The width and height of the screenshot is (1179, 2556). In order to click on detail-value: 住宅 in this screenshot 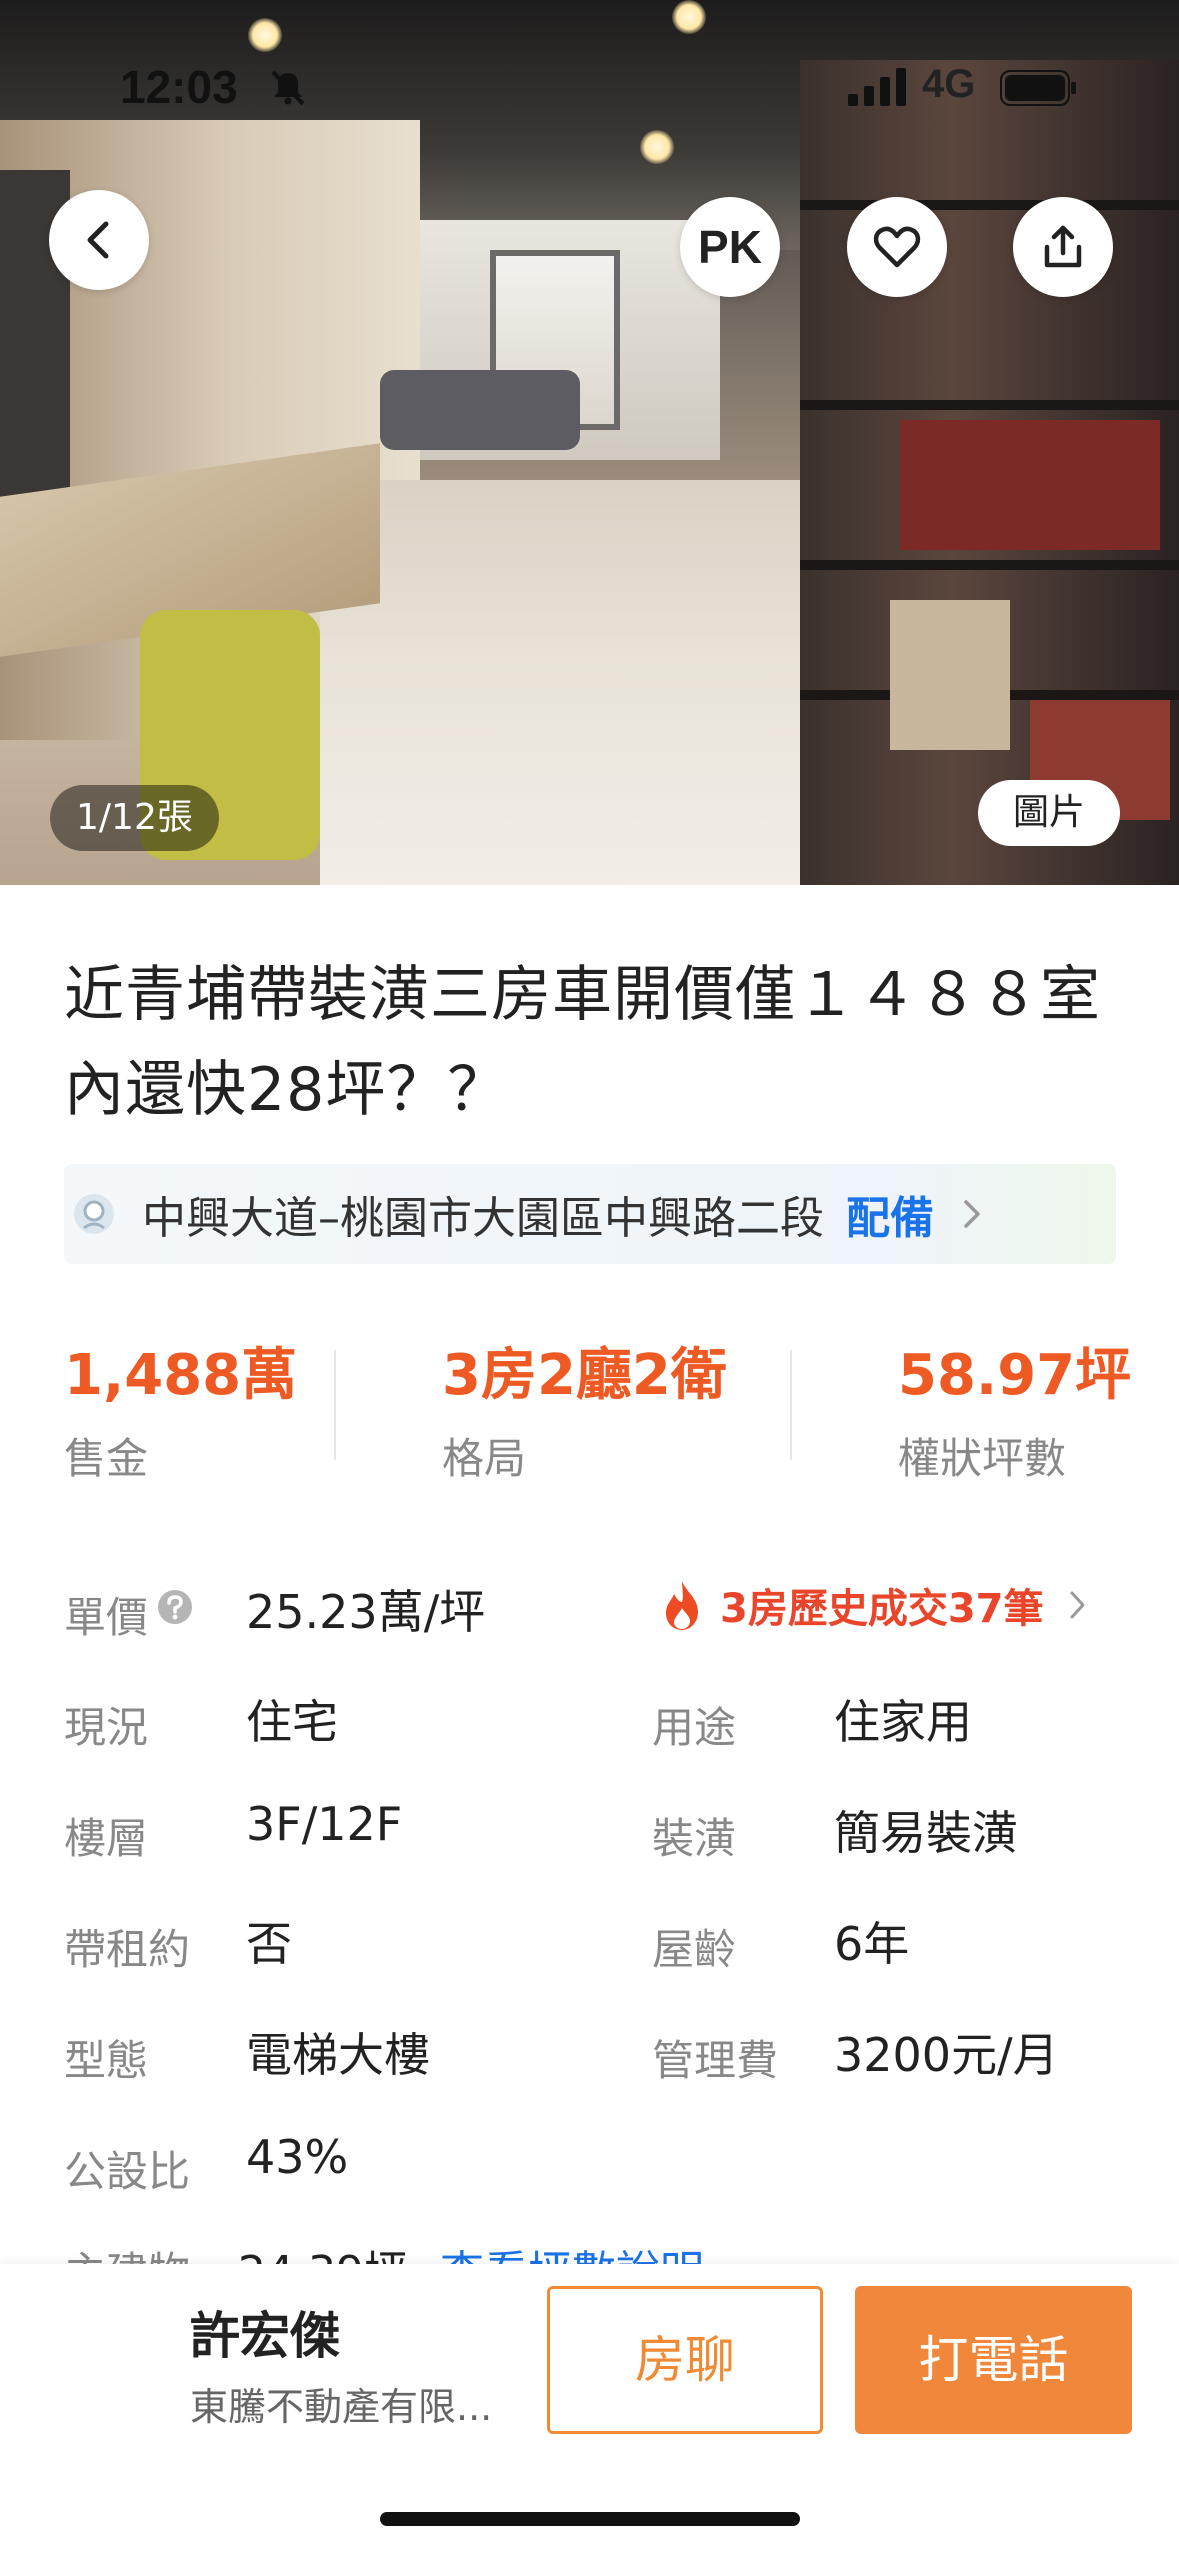, I will do `click(292, 1722)`.